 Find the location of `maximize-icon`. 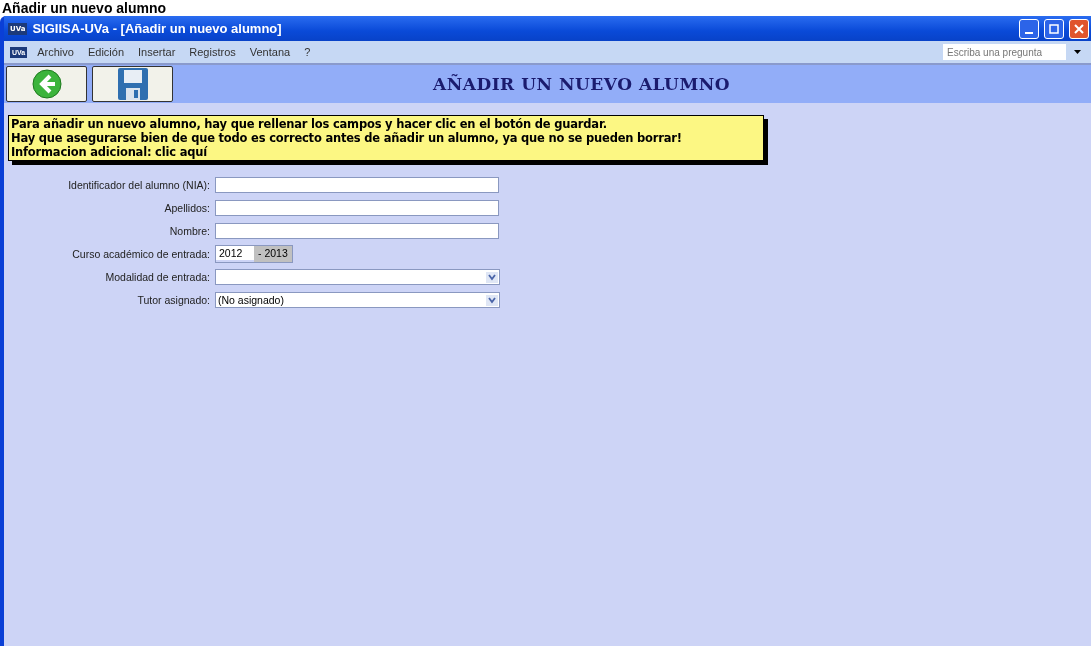

maximize-icon is located at coordinates (1054, 28).